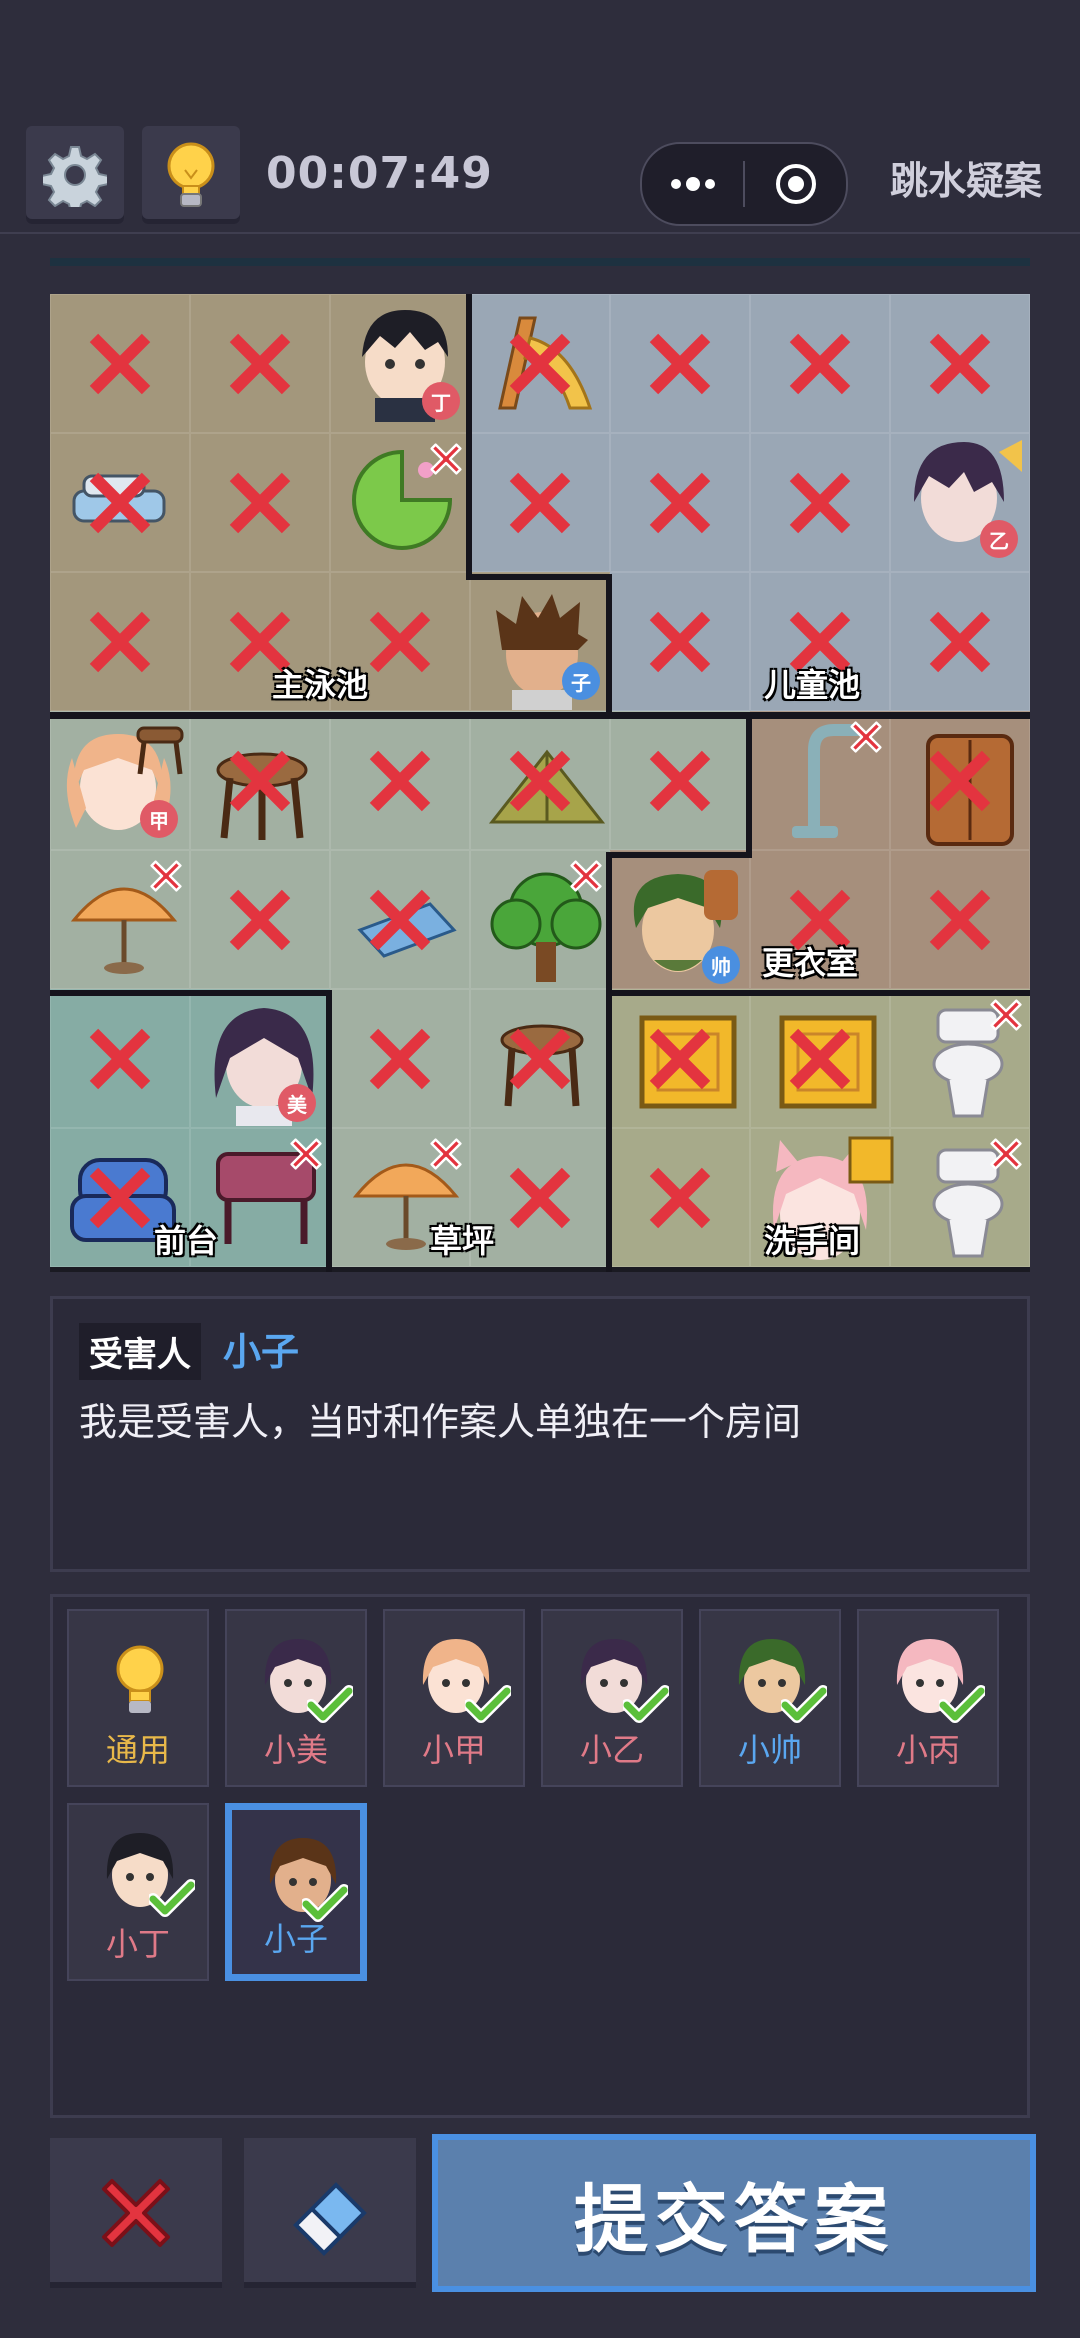 Image resolution: width=1080 pixels, height=2338 pixels. I want to click on stool-icon, so click(160, 750).